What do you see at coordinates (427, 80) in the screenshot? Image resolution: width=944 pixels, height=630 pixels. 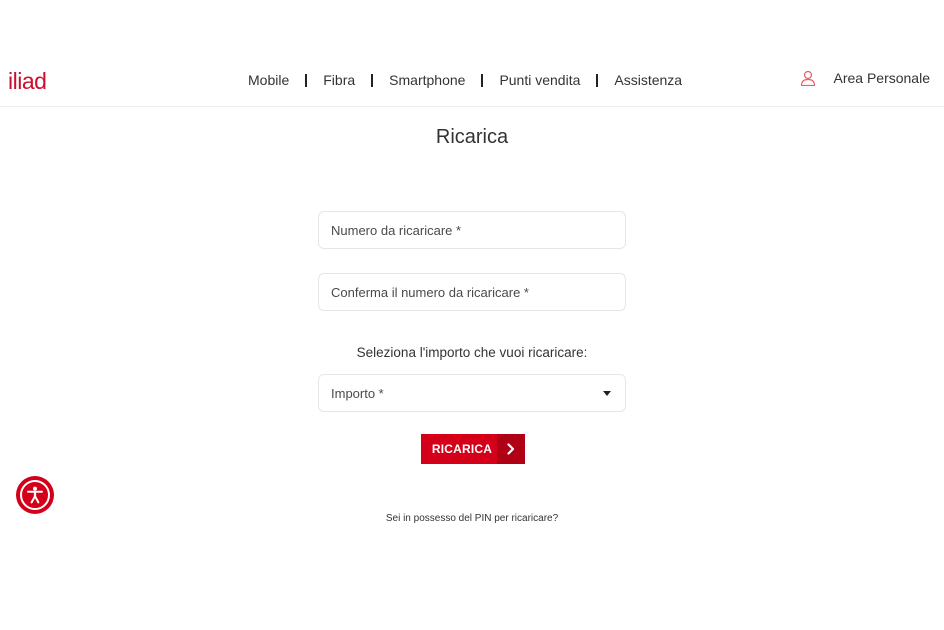 I see `nav-item-smartphone: Smartphone` at bounding box center [427, 80].